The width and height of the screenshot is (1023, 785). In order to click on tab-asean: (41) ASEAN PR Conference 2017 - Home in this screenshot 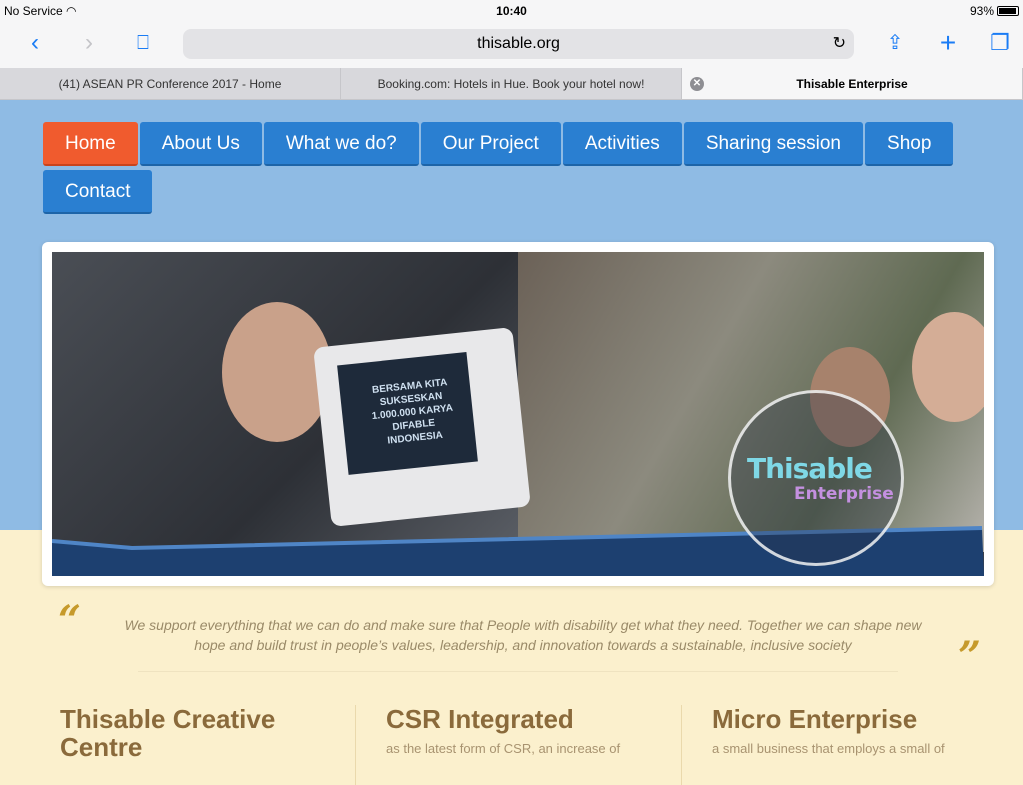, I will do `click(170, 83)`.